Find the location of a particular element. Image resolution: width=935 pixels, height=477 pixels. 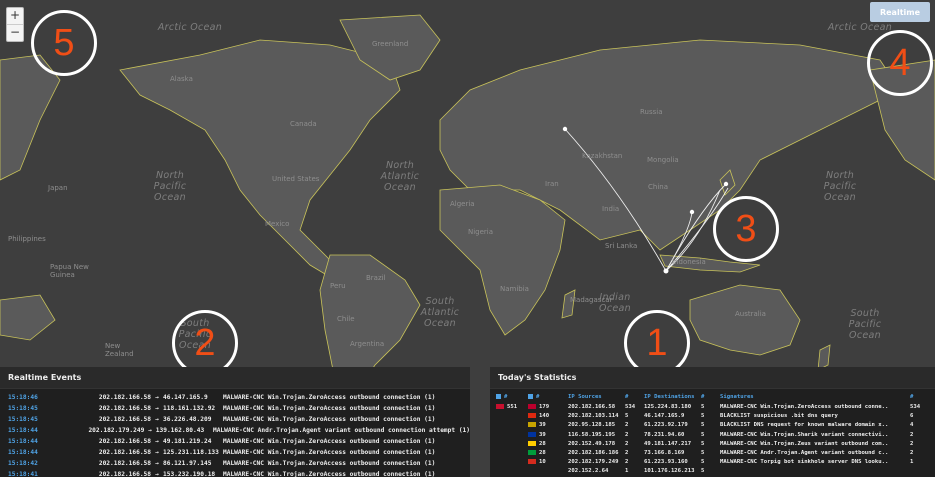

country-label: Peru is located at coordinates (338, 286).